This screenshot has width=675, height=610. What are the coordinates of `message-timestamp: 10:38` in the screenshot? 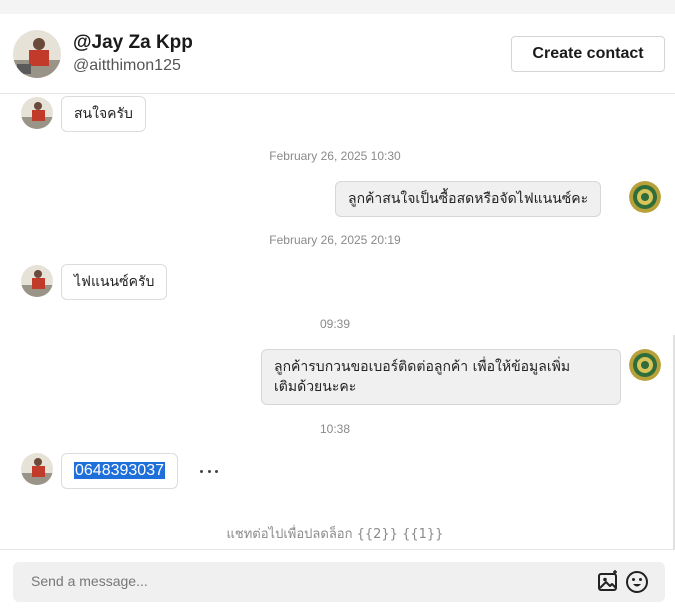 It's located at (335, 429).